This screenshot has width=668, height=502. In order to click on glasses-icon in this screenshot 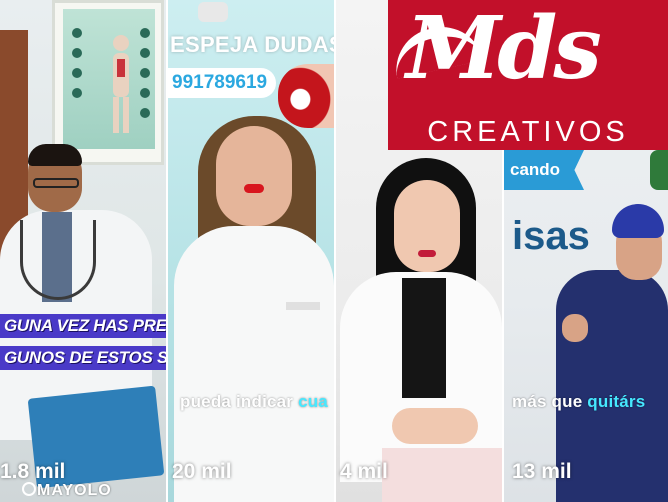, I will do `click(56, 183)`.